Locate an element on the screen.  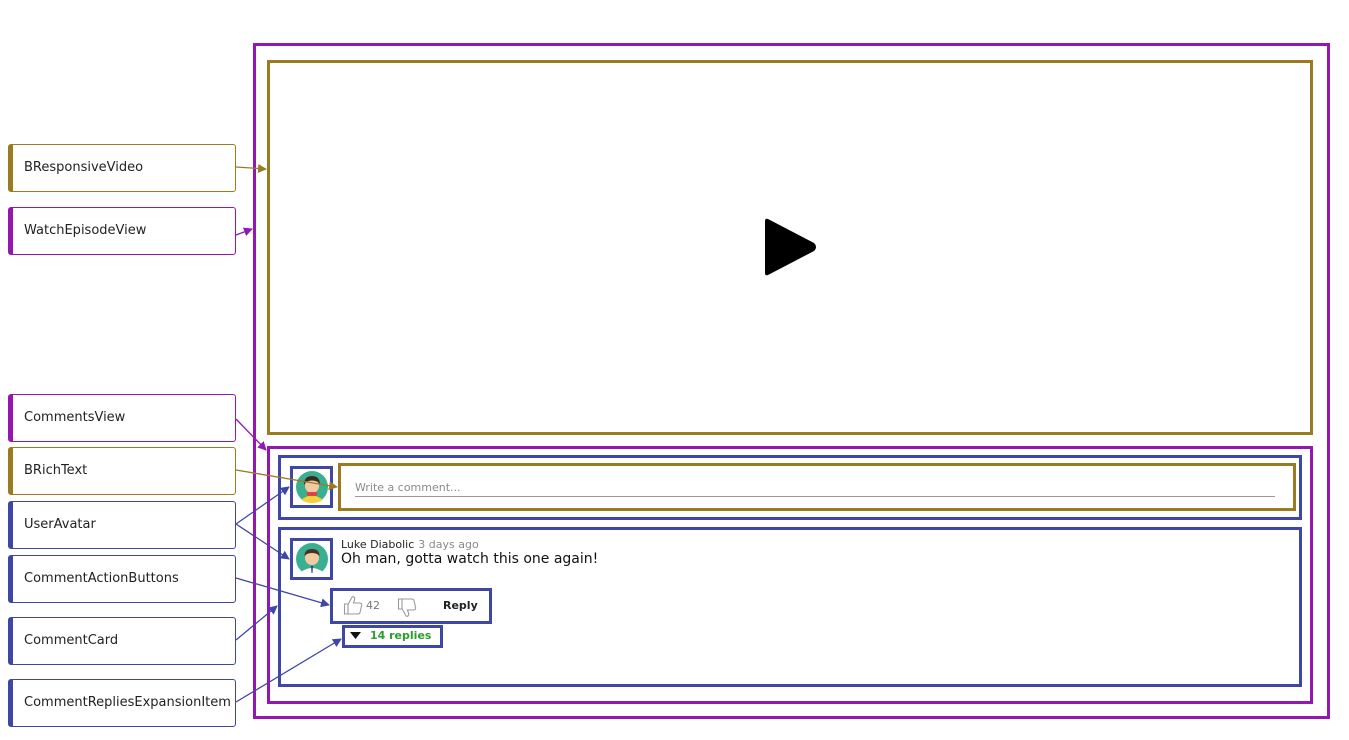
play-icon is located at coordinates (791, 247).